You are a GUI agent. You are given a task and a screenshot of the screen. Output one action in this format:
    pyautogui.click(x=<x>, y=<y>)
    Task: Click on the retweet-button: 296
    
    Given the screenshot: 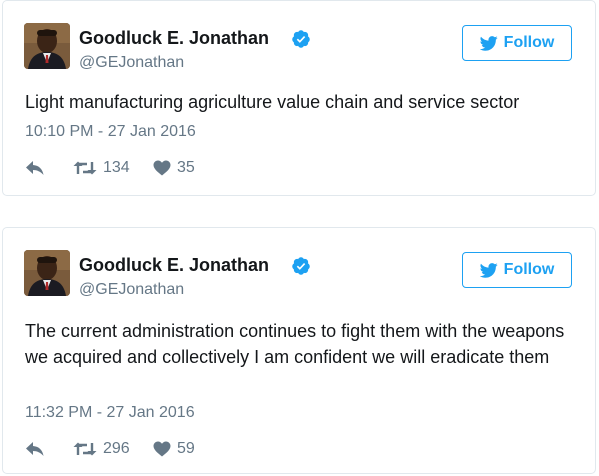 What is the action you would take?
    pyautogui.click(x=113, y=449)
    